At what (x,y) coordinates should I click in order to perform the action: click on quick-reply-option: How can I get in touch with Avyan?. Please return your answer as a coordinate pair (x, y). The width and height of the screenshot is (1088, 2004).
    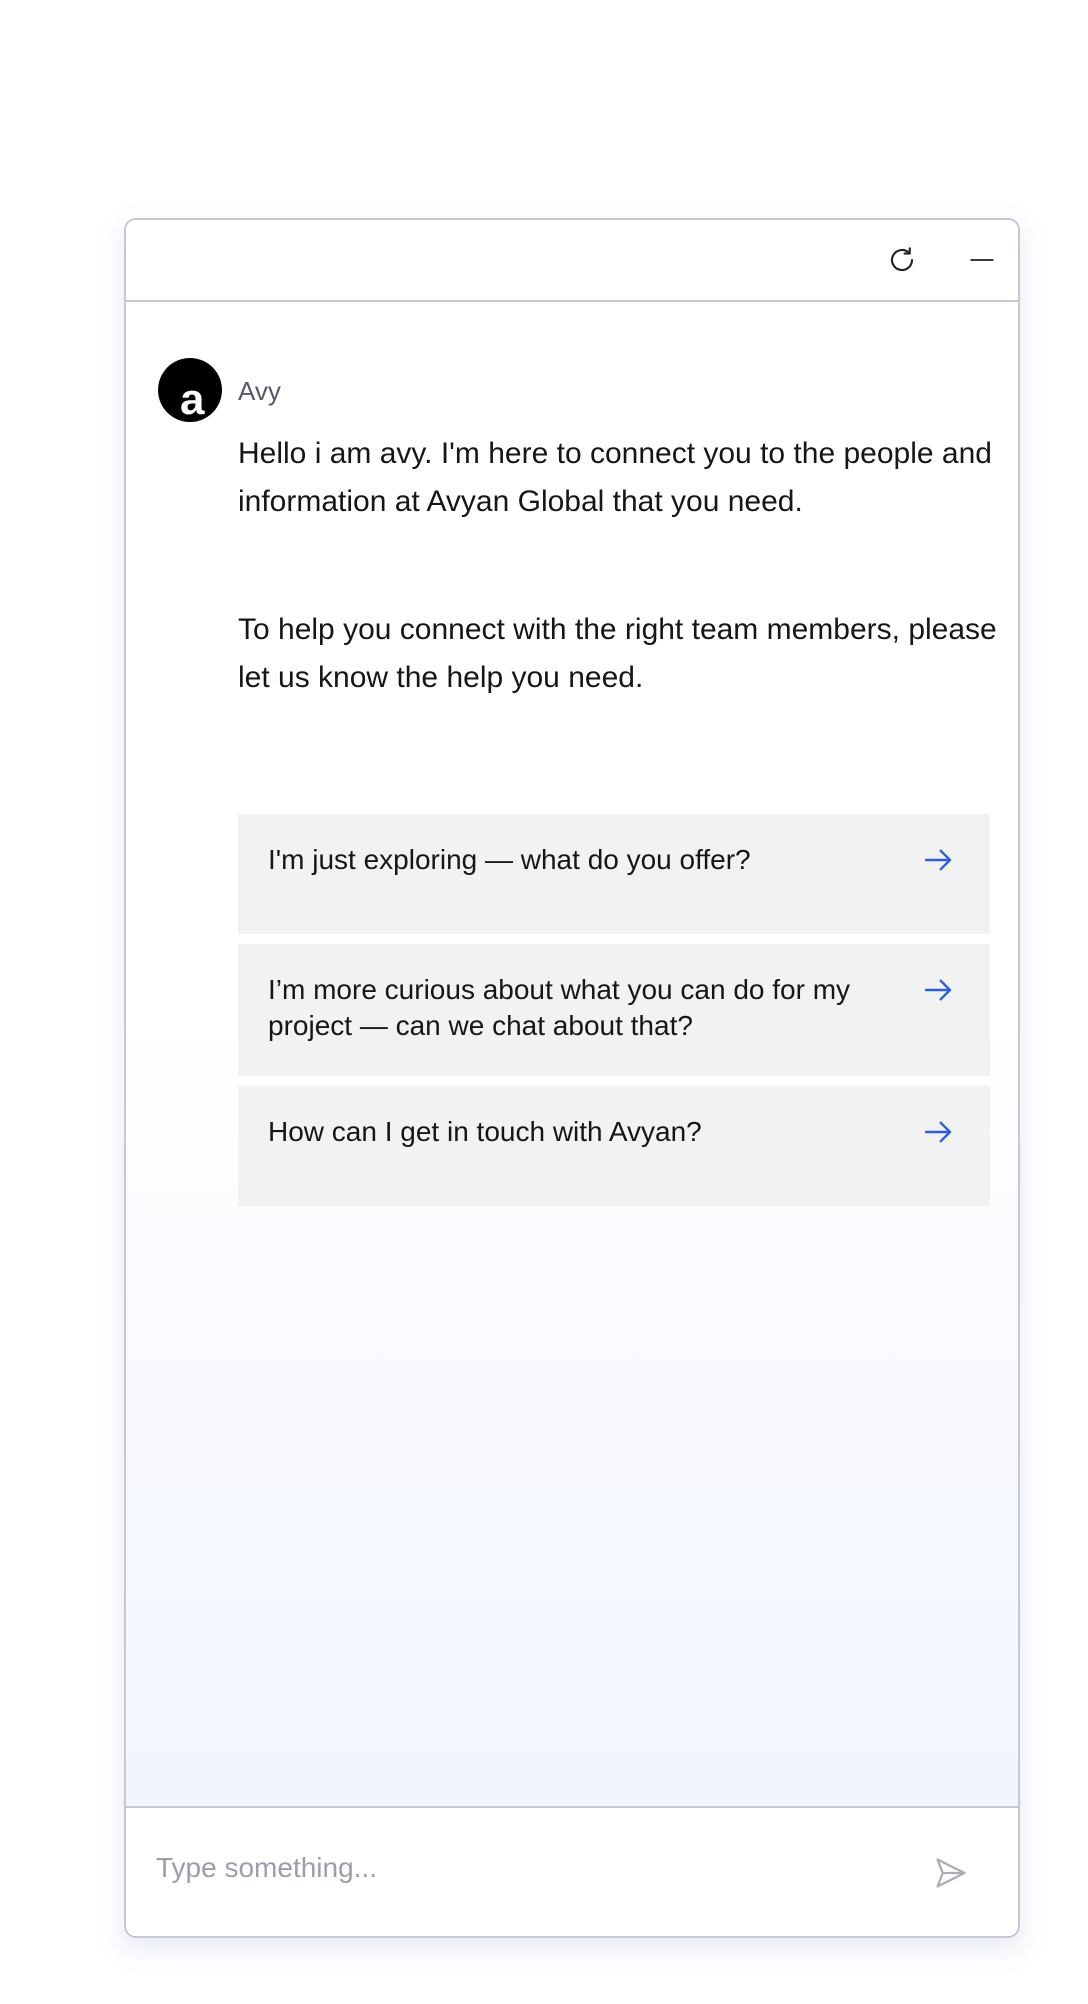
    Looking at the image, I should click on (614, 1146).